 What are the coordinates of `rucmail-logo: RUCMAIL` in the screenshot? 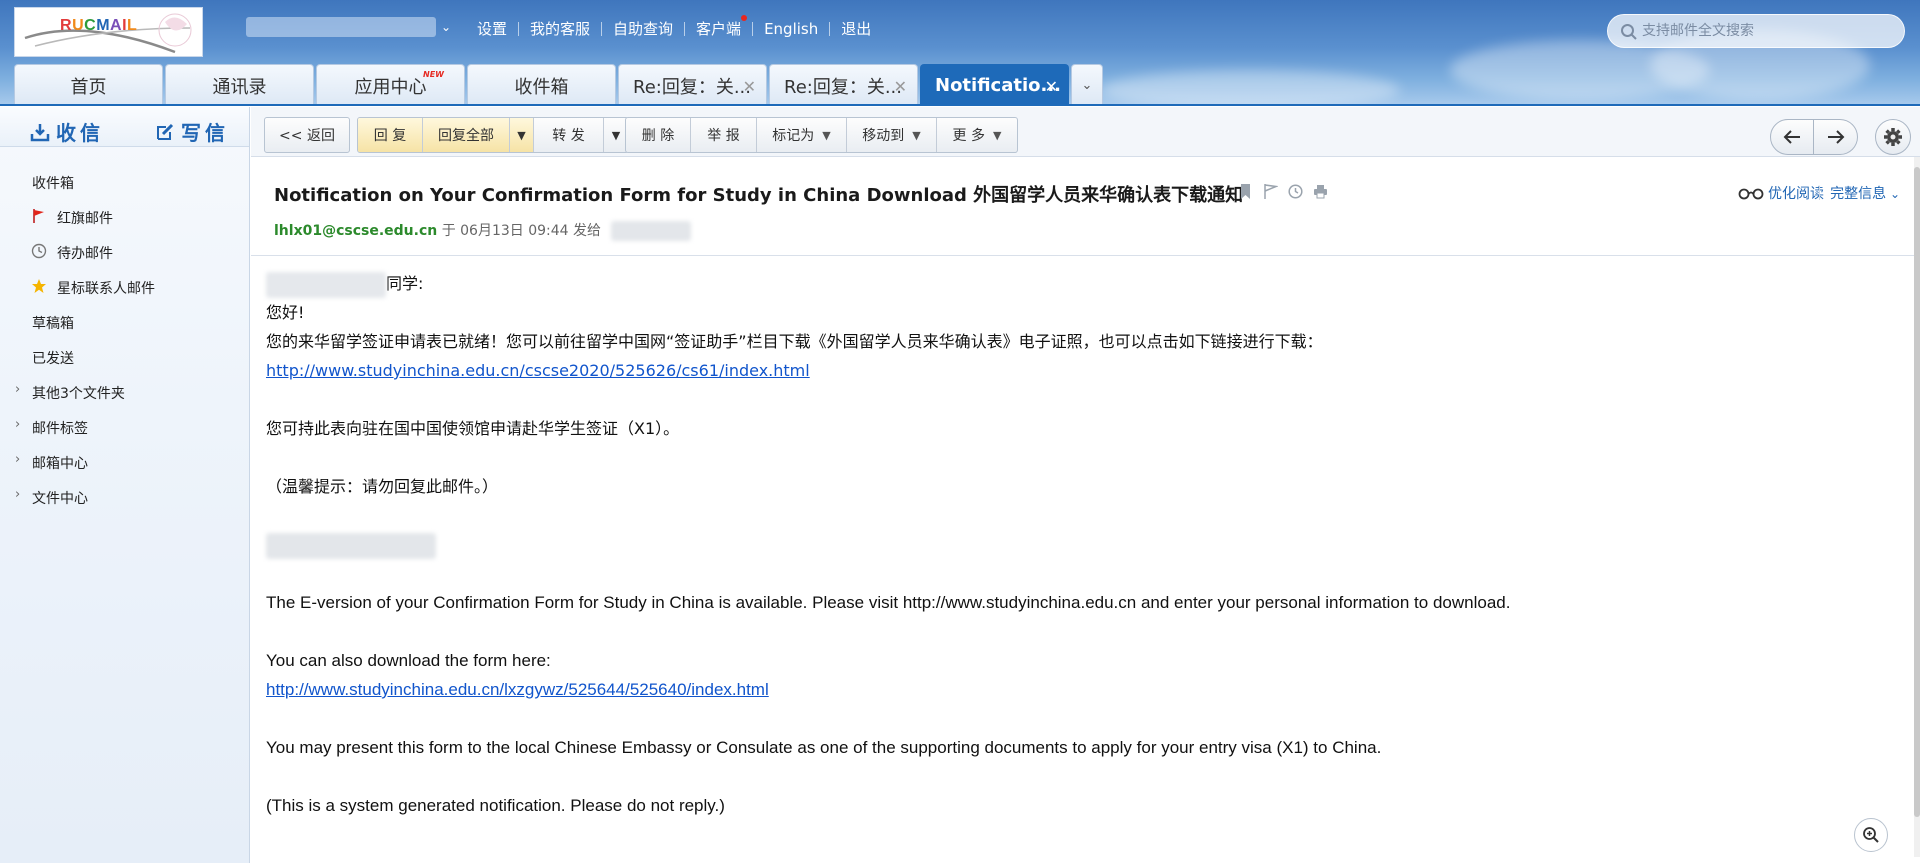 It's located at (108, 32).